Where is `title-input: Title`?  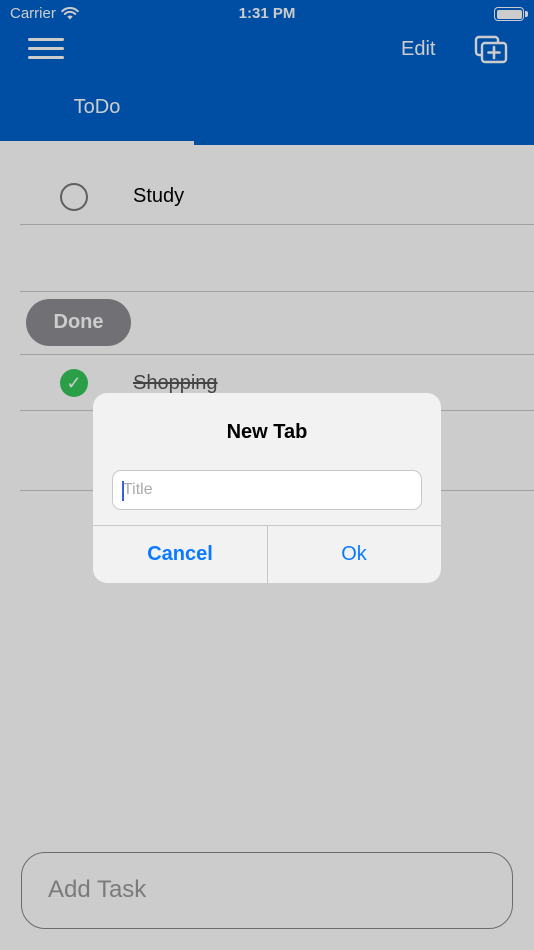
title-input: Title is located at coordinates (267, 490).